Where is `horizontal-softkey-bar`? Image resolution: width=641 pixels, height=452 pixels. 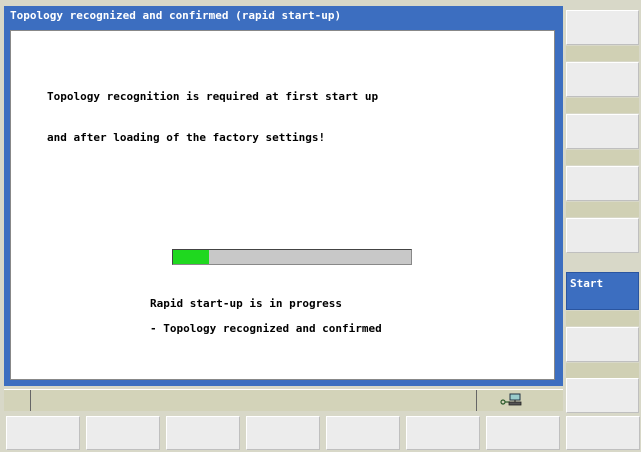
horizontal-softkey-bar is located at coordinates (322, 432).